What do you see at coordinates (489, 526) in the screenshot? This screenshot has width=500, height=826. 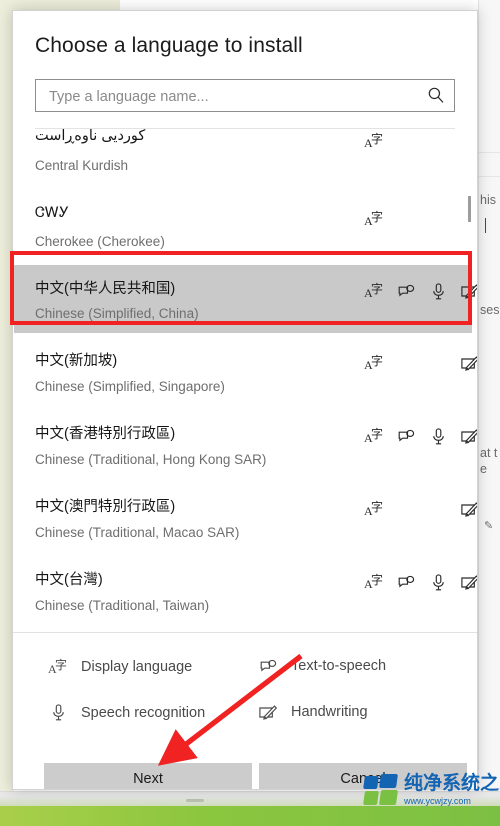 I see `background-handwriting-icon: ✎` at bounding box center [489, 526].